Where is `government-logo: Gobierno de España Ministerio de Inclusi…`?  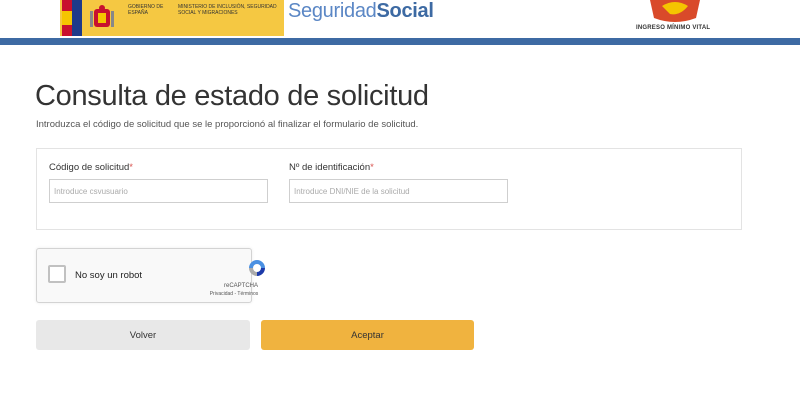 government-logo: Gobierno de España Ministerio de Inclusi… is located at coordinates (172, 18).